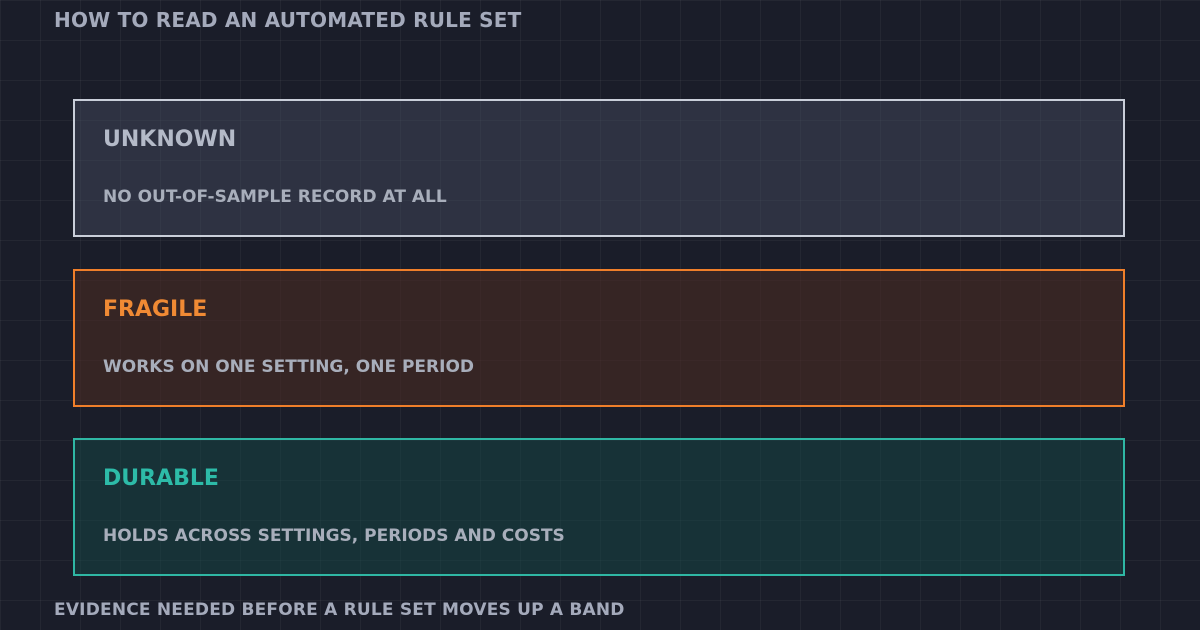 The width and height of the screenshot is (1200, 630). What do you see at coordinates (275, 197) in the screenshot?
I see `band-unknown-description: NO OUT-OF-SAMPLE RECORD AT ALL` at bounding box center [275, 197].